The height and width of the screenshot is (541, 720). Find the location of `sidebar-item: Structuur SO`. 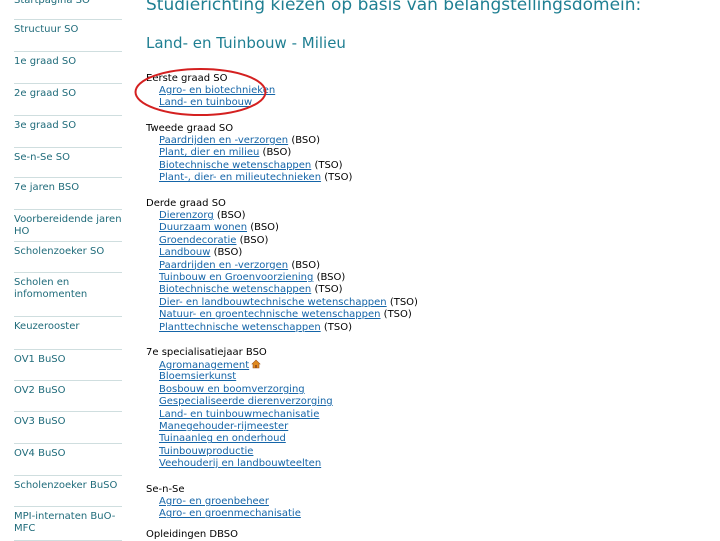

sidebar-item: Structuur SO is located at coordinates (68, 30).